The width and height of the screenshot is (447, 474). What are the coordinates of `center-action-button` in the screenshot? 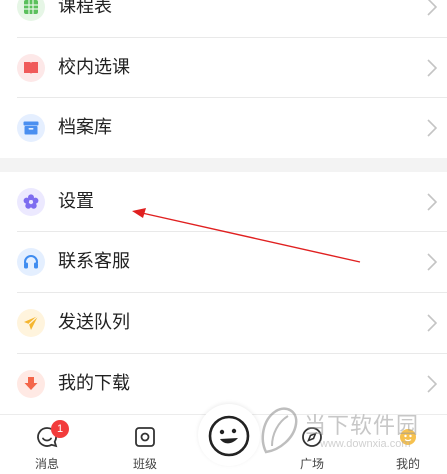 It's located at (229, 435).